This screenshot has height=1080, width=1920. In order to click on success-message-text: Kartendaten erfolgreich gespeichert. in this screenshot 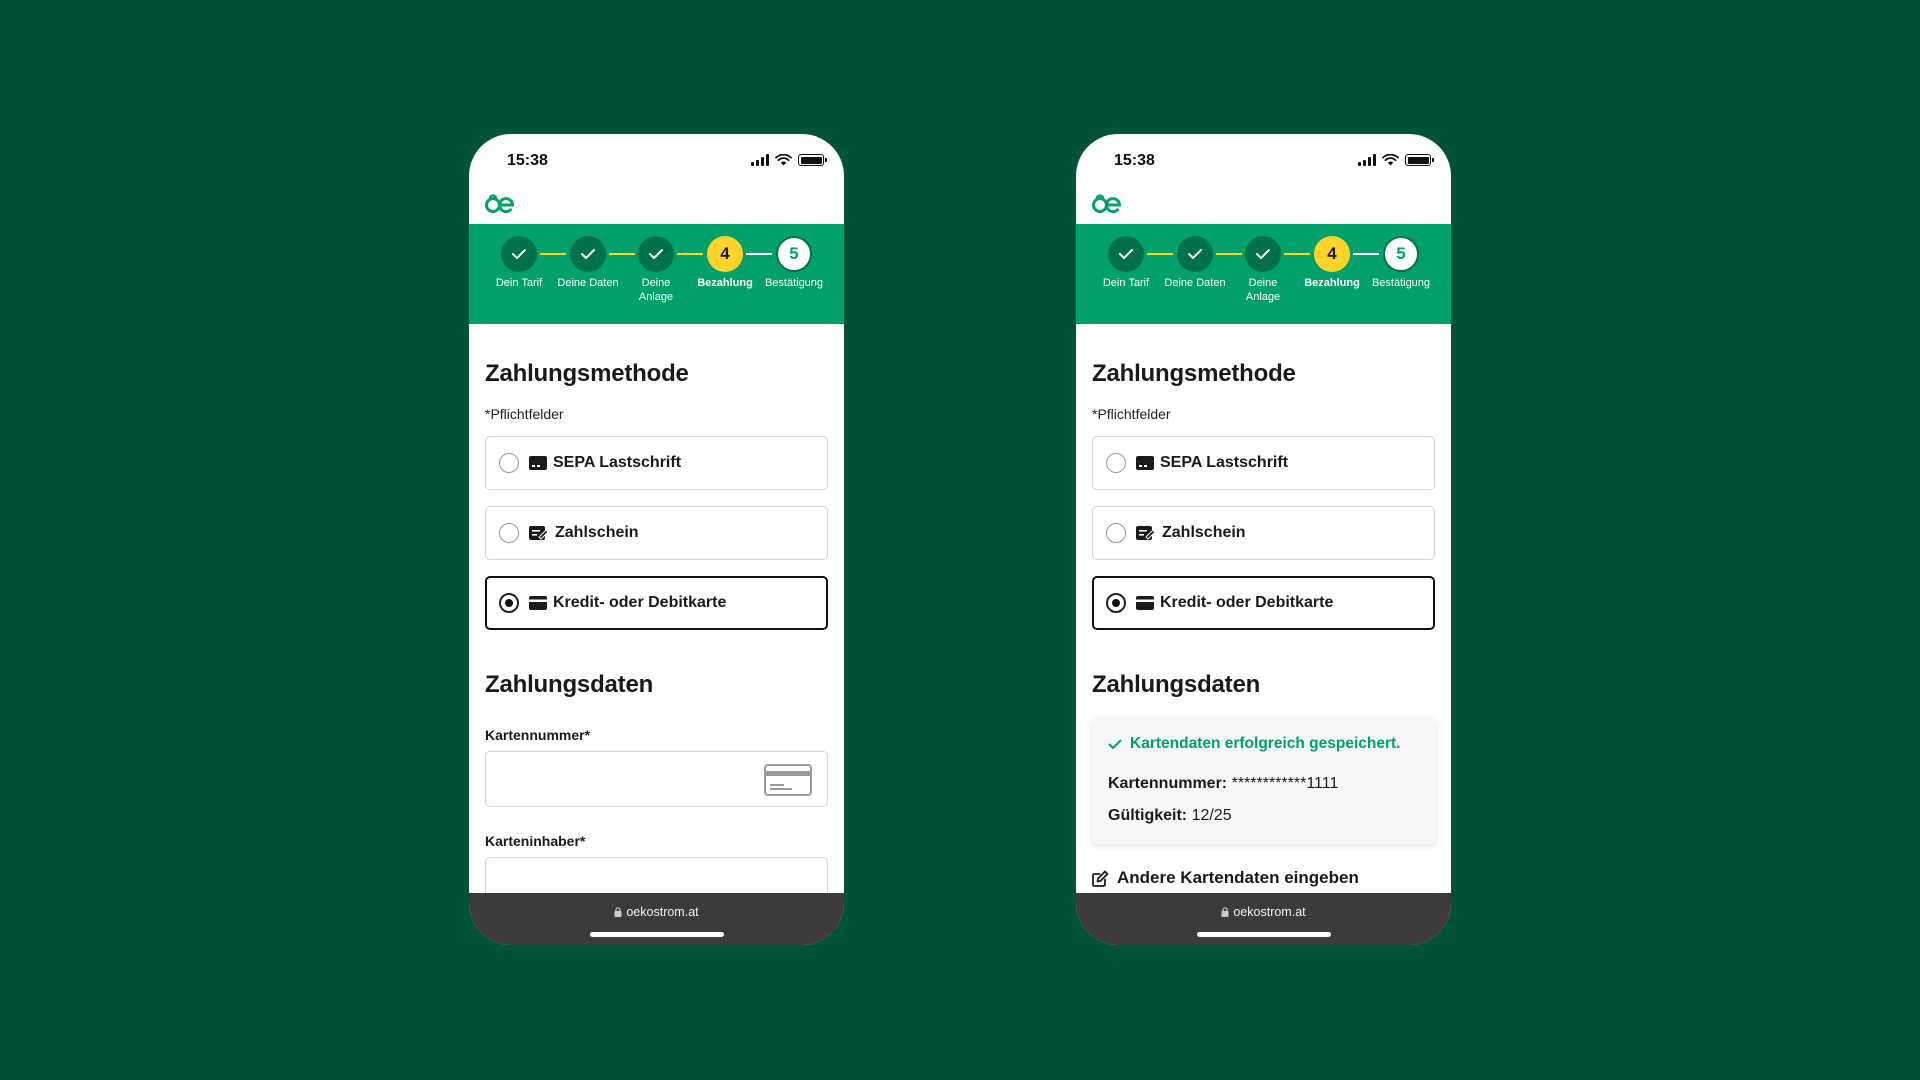, I will do `click(1265, 743)`.